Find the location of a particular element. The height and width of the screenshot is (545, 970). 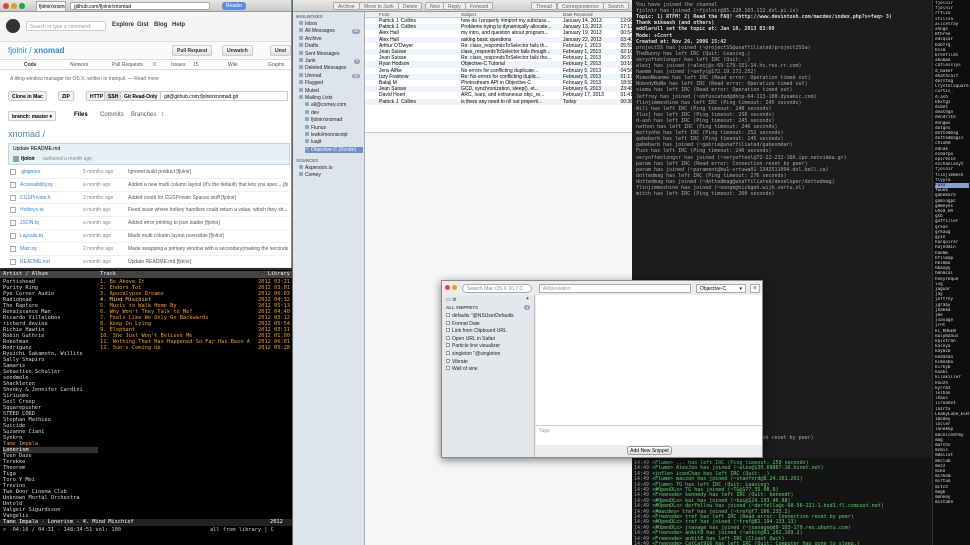

sidebar-item-mailbox: All Messages 36 is located at coordinates (331, 31).